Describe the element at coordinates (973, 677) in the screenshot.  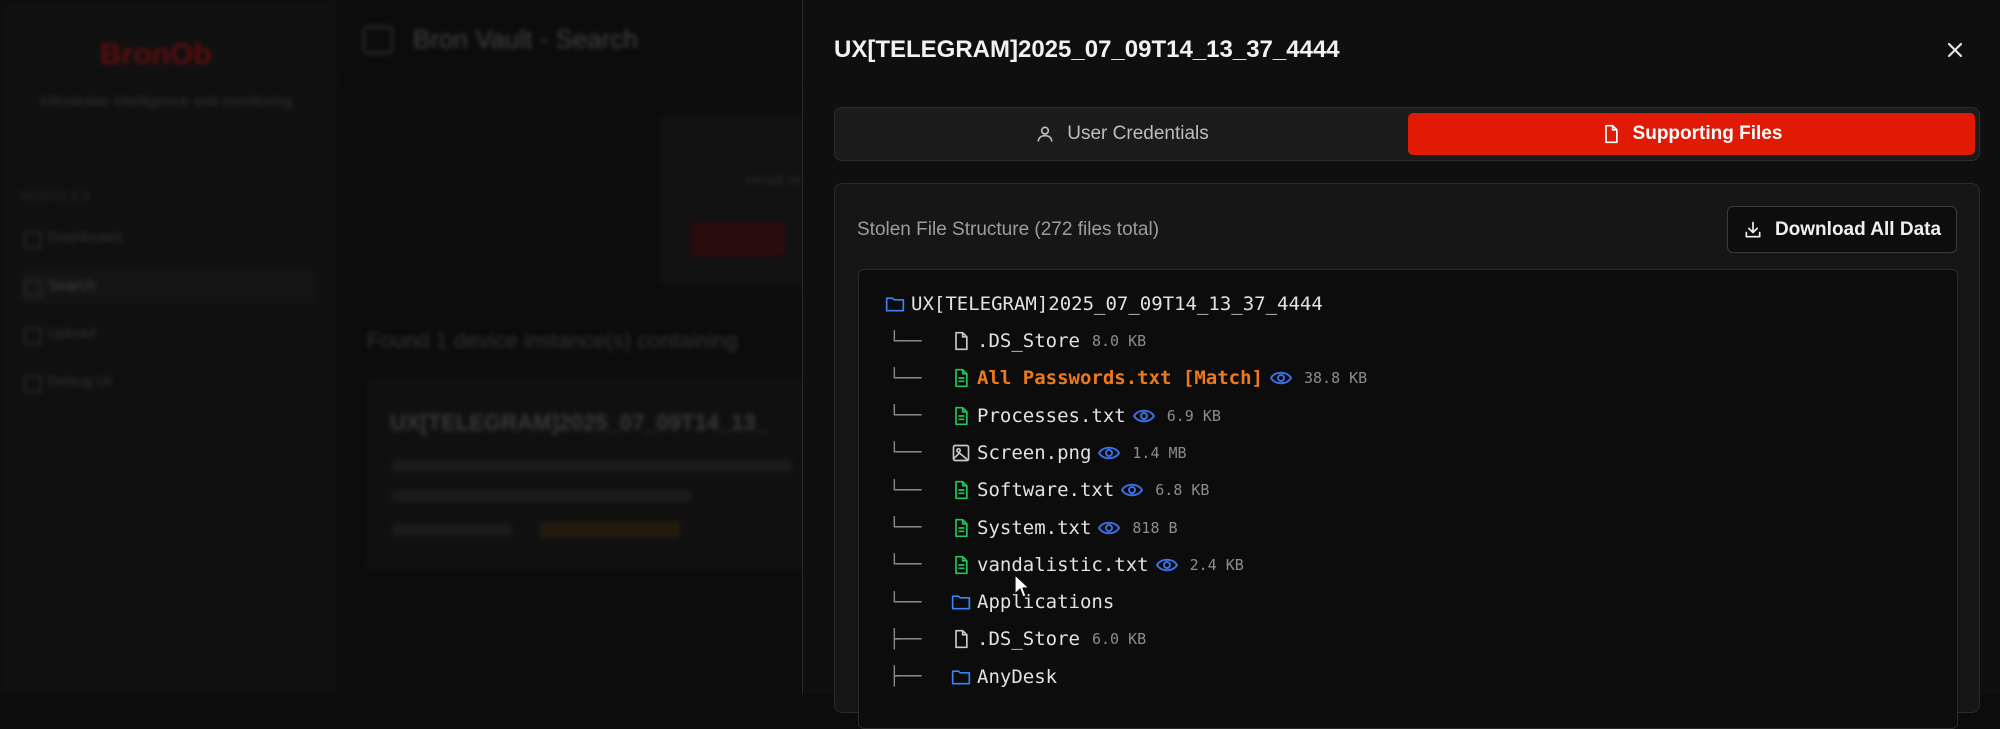
I see `tree-entry: ├── AnyDesk` at that location.